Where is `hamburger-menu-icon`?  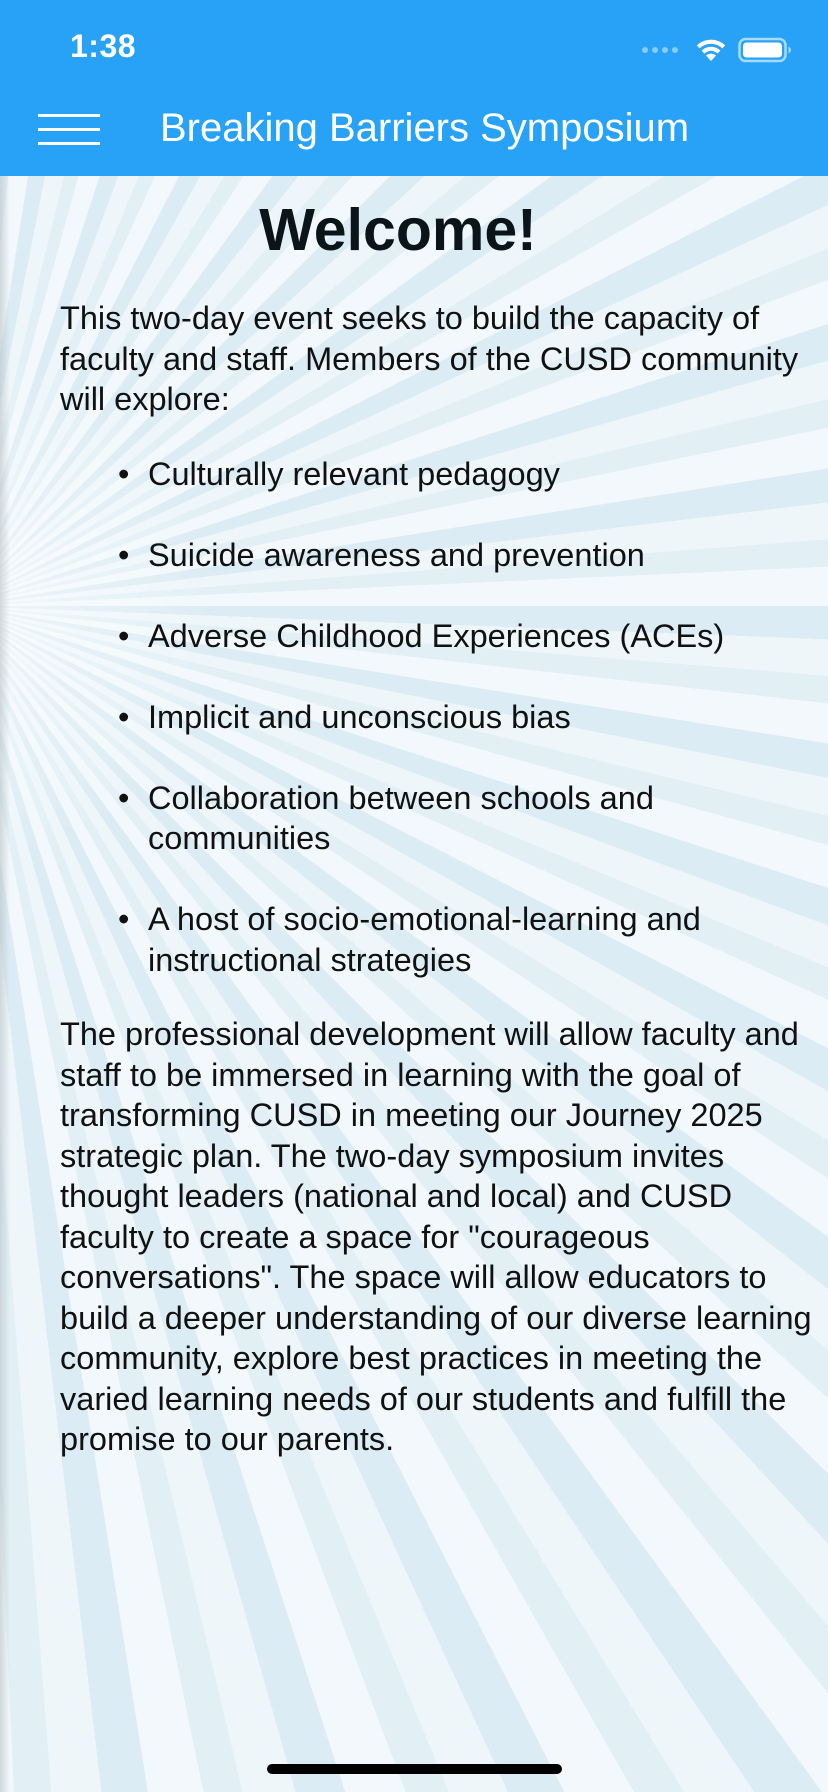 hamburger-menu-icon is located at coordinates (69, 130).